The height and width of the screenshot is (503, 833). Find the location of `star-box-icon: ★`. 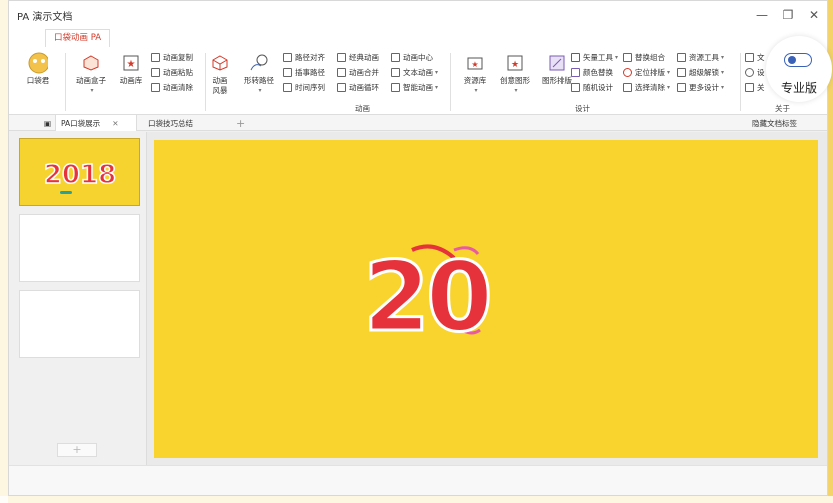

star-box-icon: ★ is located at coordinates (131, 63).